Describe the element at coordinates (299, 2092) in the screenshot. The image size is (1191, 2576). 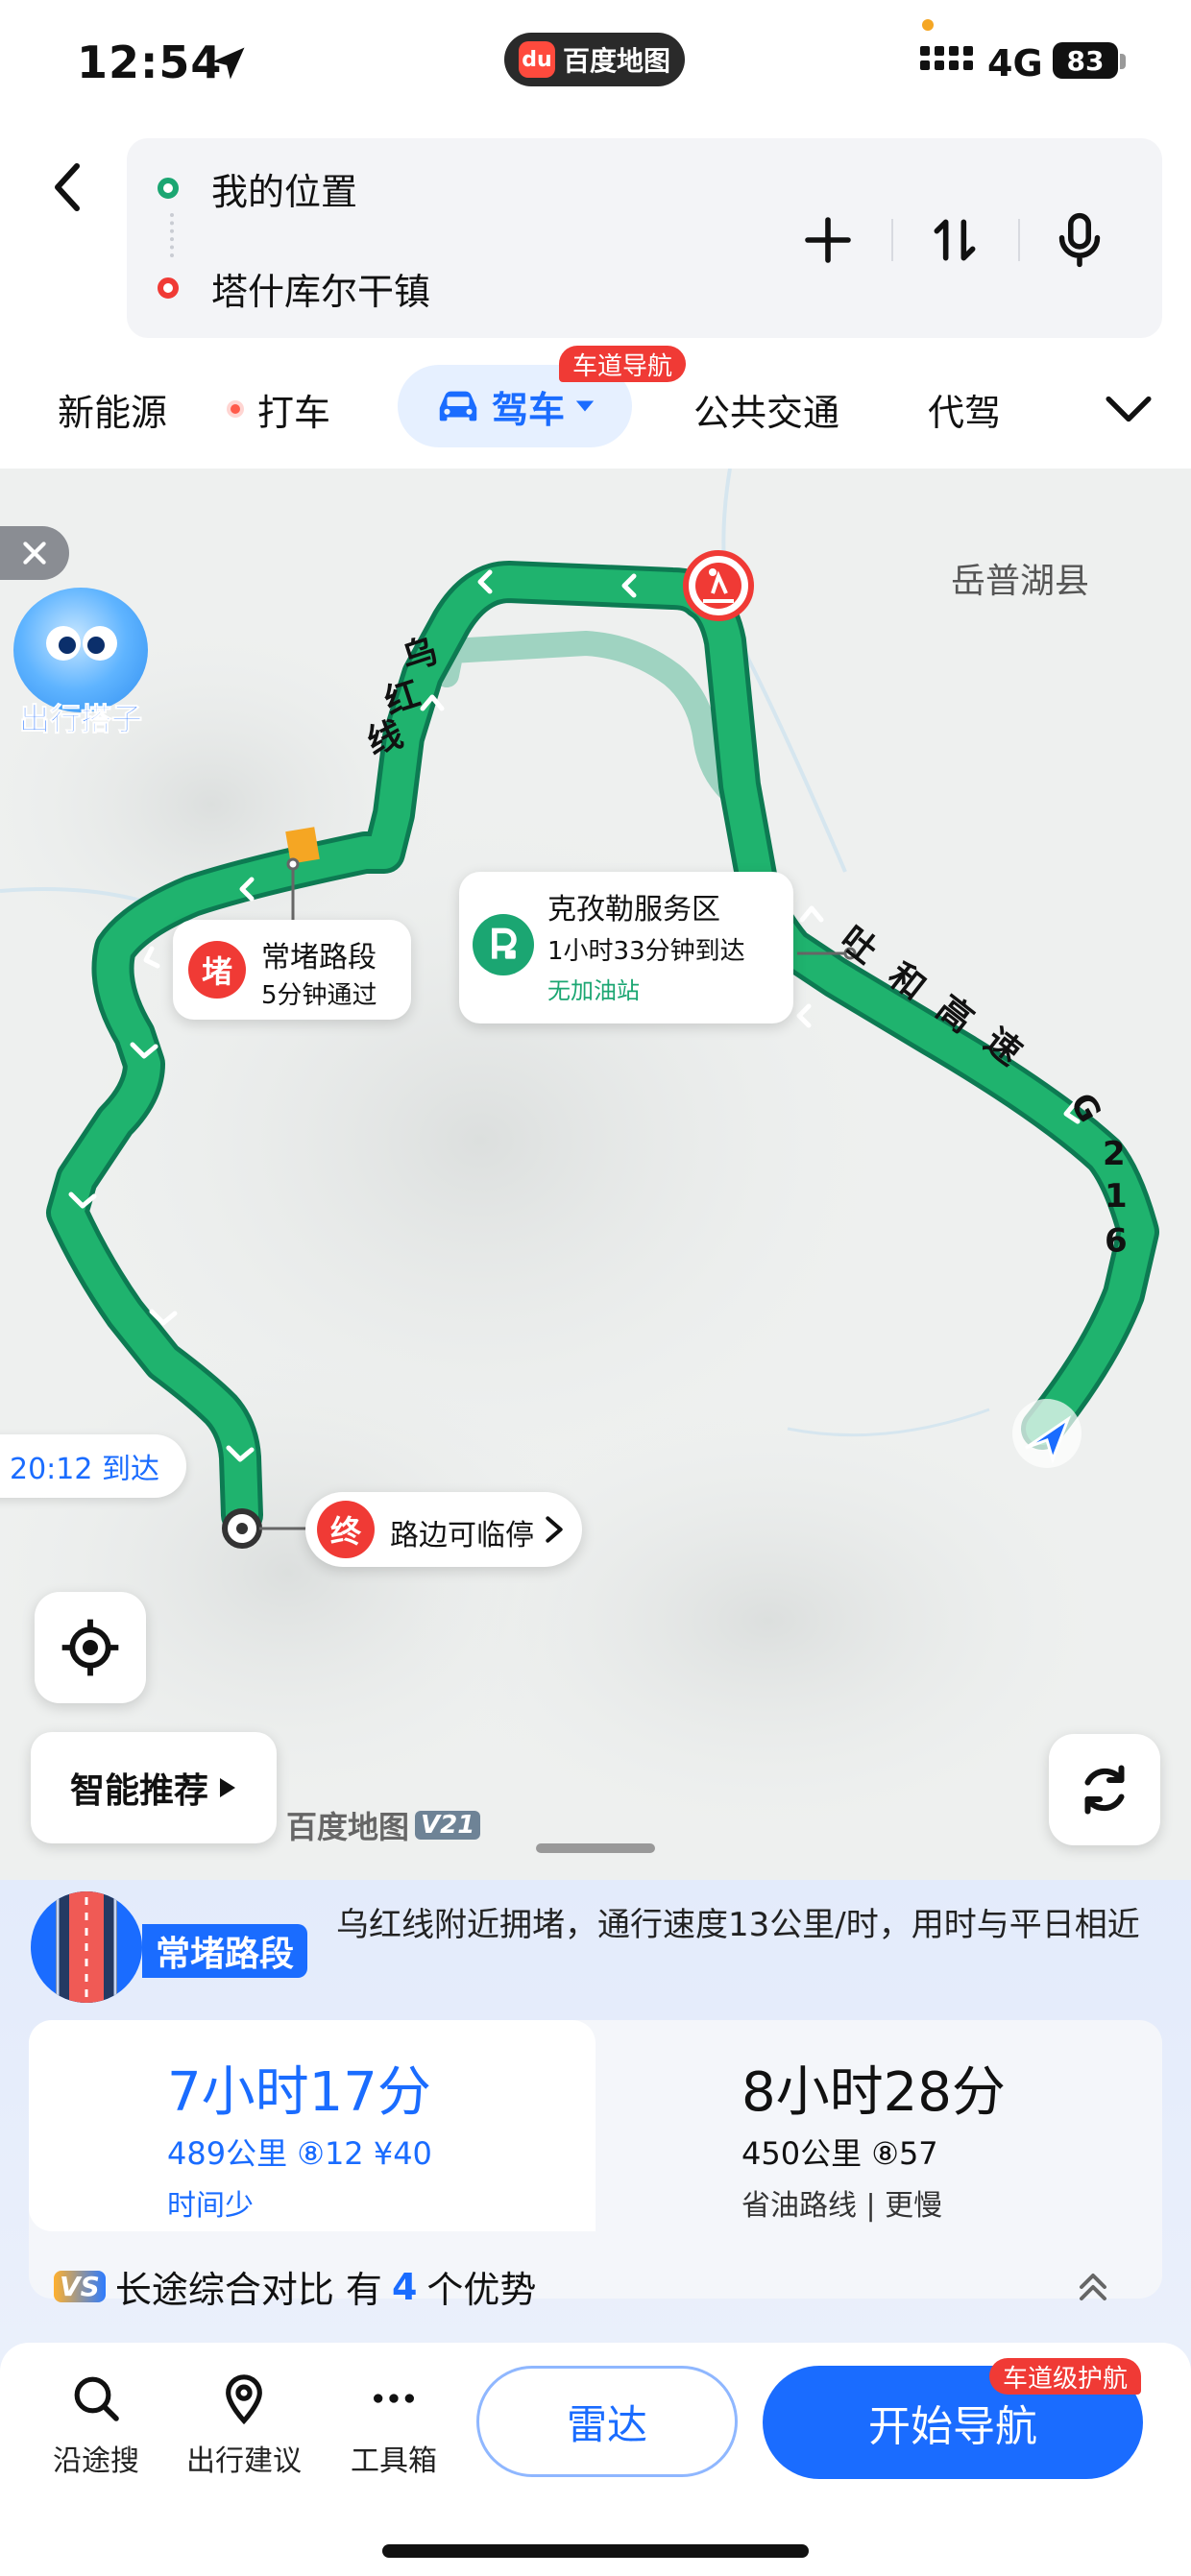
I see `route-duration: 7小时17分` at that location.